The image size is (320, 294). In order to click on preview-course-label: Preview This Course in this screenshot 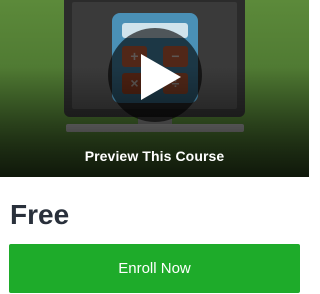, I will do `click(154, 156)`.